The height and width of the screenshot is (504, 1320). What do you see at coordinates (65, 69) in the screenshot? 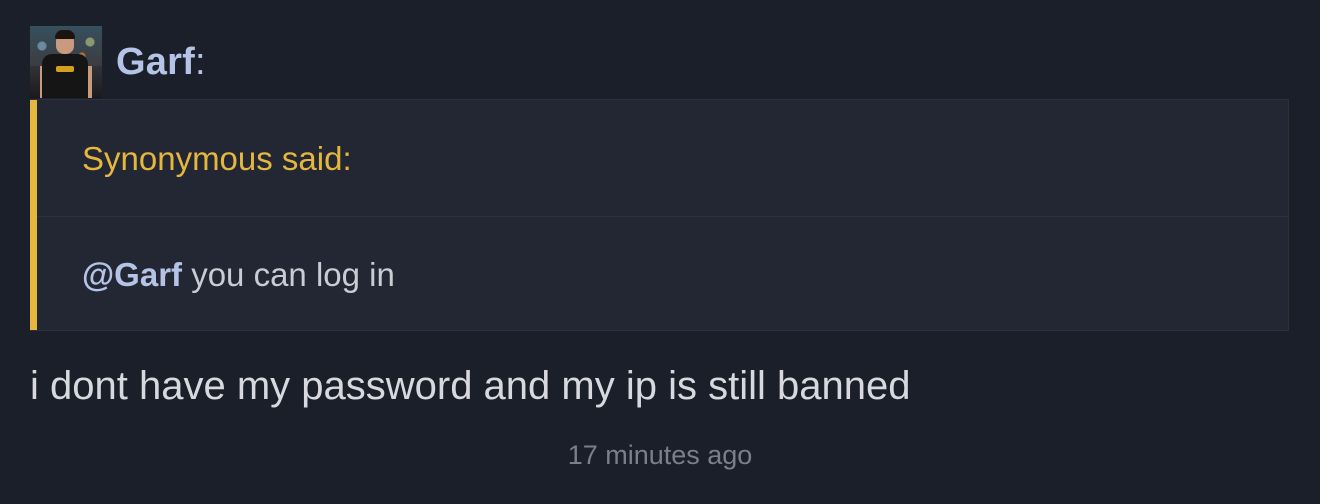
I see `avatar-shirt-logo` at bounding box center [65, 69].